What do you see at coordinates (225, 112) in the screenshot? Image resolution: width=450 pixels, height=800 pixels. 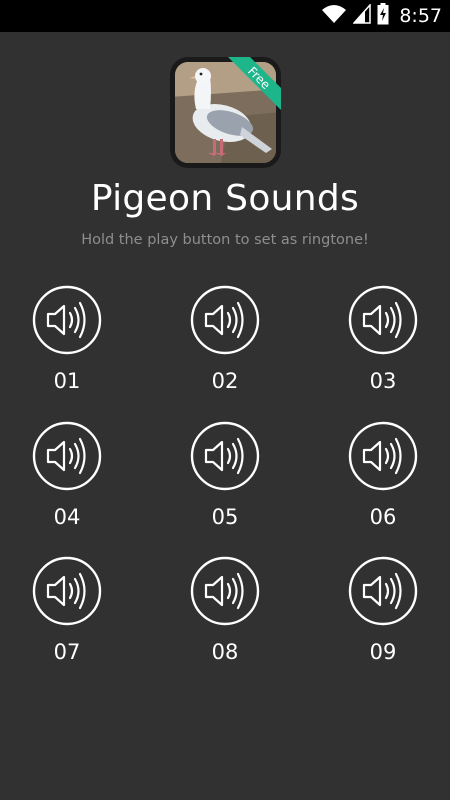 I see `app-icon: Free` at bounding box center [225, 112].